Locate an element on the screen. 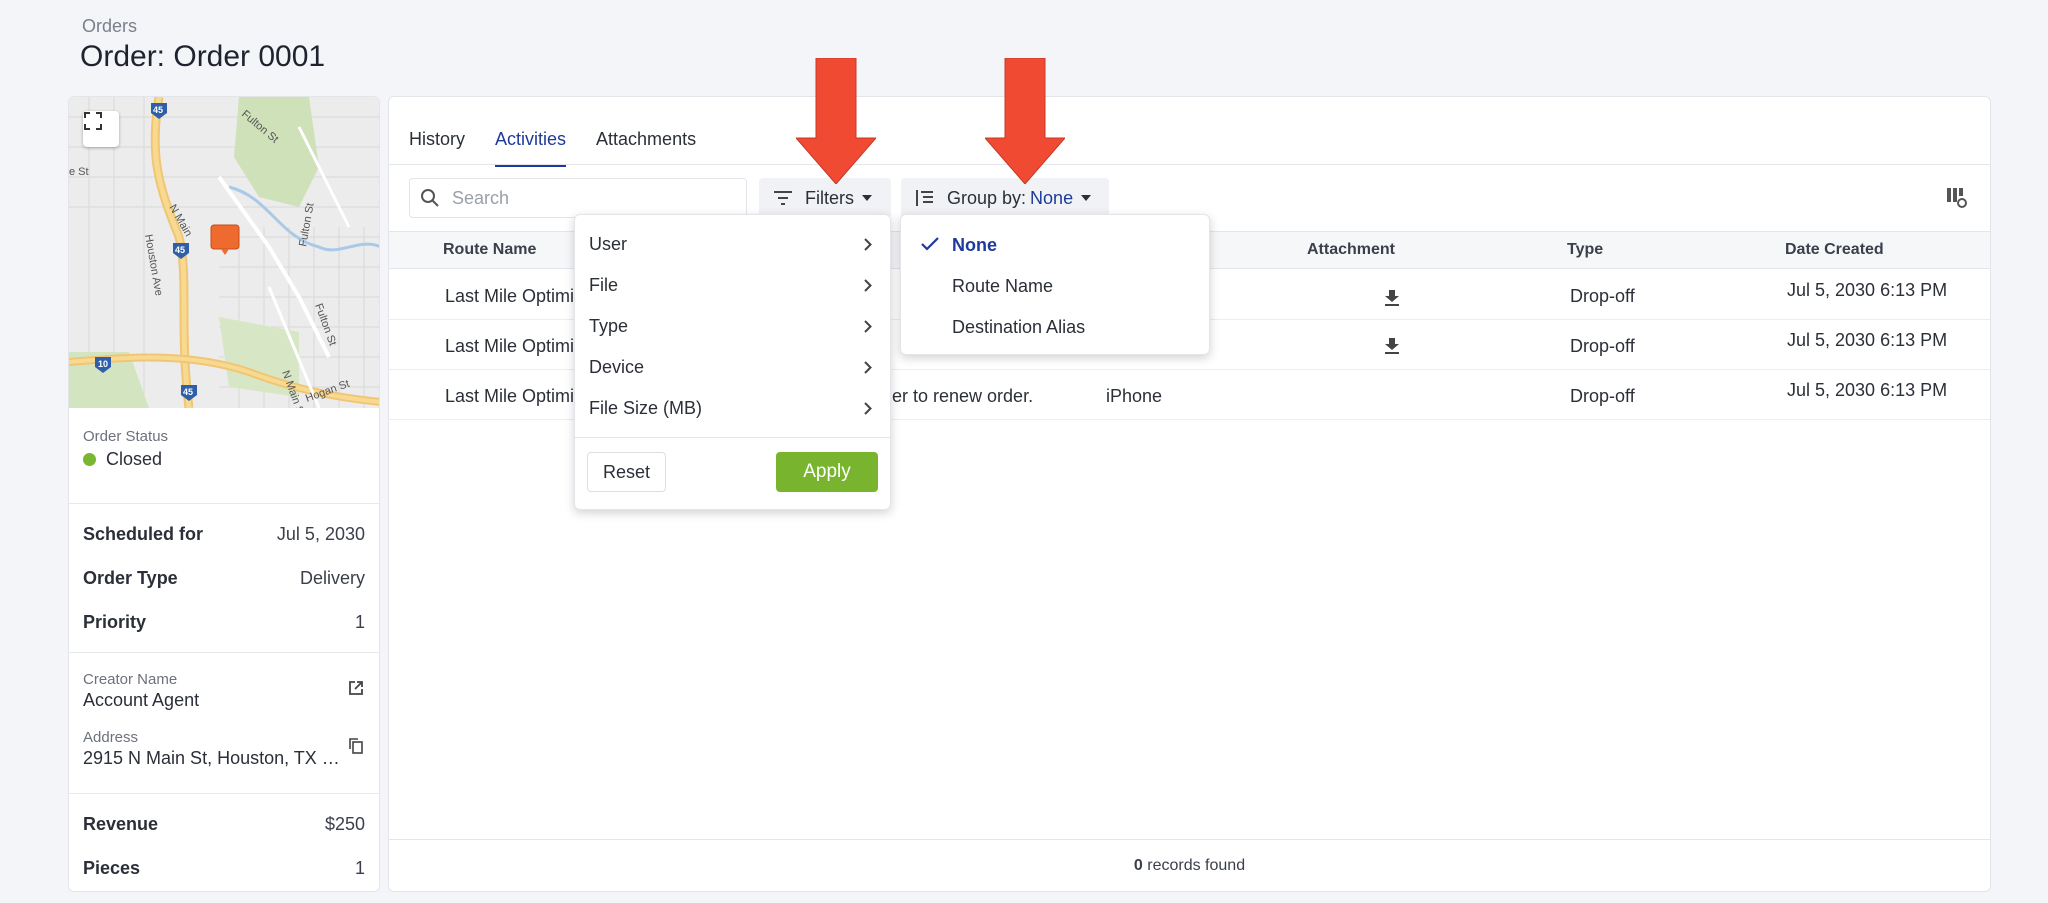 Image resolution: width=2048 pixels, height=903 pixels. detail-value: 1 is located at coordinates (359, 621).